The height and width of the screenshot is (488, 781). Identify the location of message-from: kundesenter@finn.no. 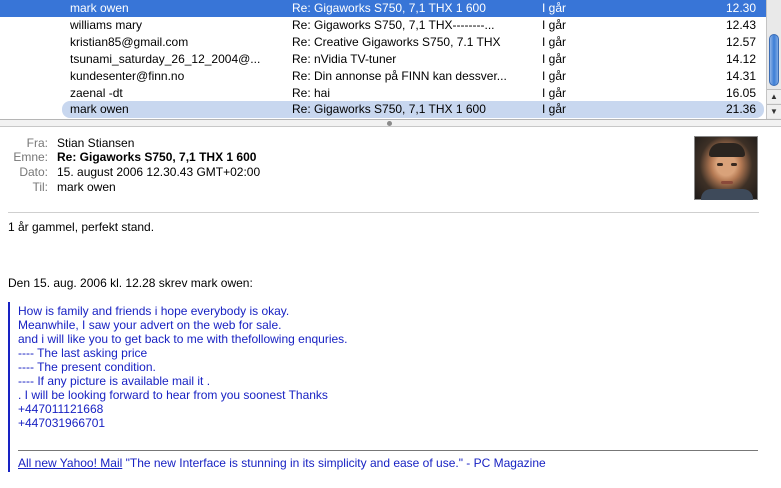
(127, 76).